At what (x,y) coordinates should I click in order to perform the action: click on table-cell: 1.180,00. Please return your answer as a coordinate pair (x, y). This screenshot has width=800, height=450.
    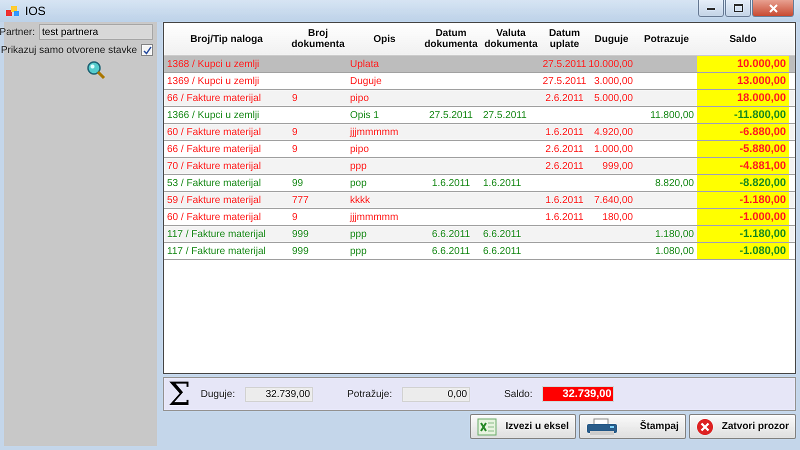
    Looking at the image, I should click on (674, 234).